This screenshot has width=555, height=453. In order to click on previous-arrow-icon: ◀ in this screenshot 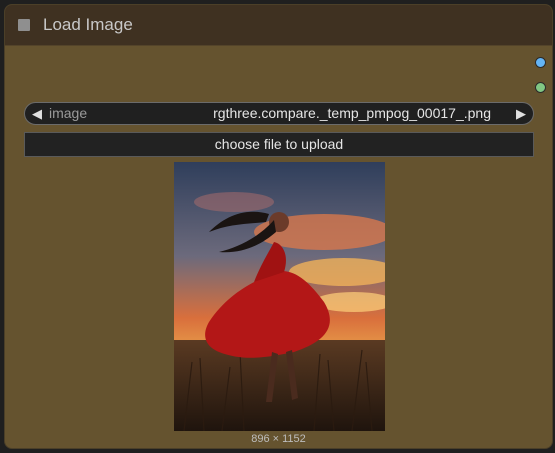, I will do `click(37, 113)`.